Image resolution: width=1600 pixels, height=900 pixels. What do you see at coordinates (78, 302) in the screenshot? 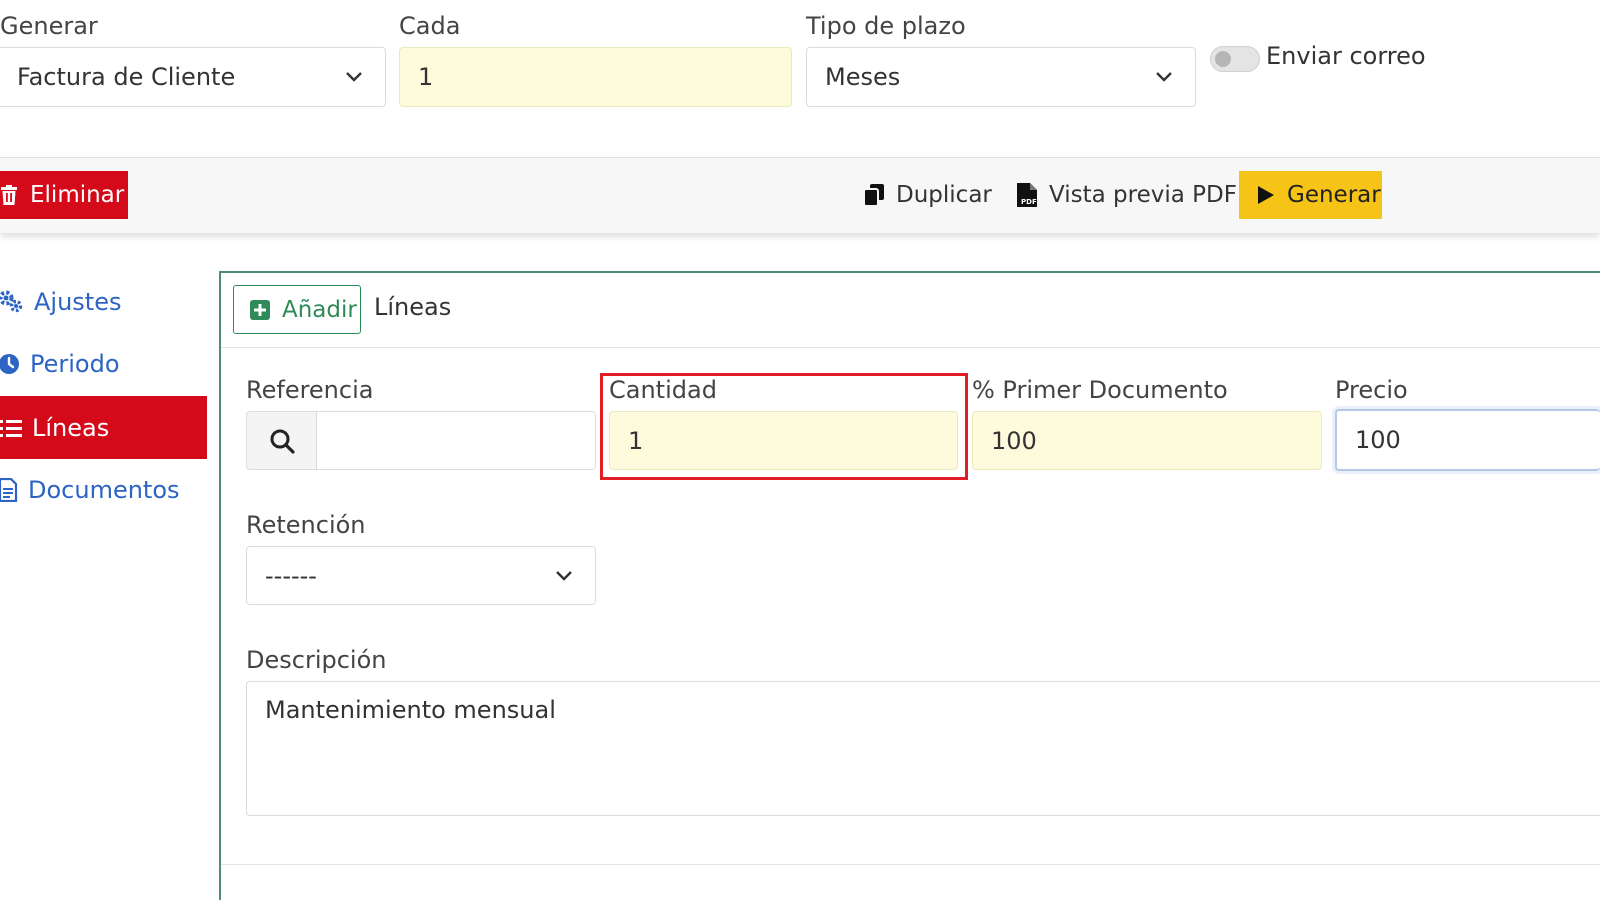
I see `sidebar-item-label: Ajustes` at bounding box center [78, 302].